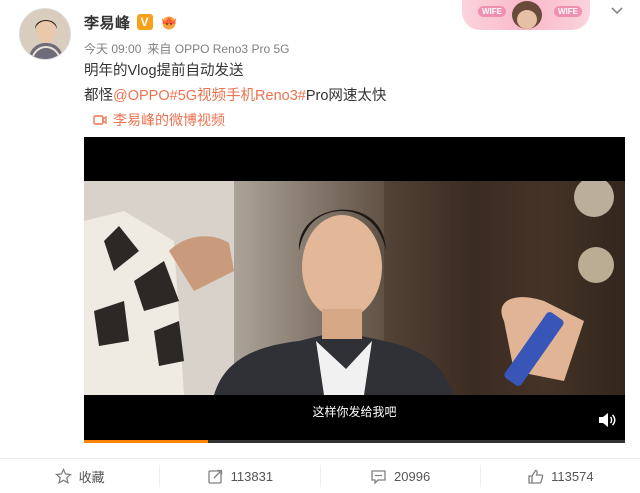 The image size is (640, 493). I want to click on chevron-down-icon, so click(617, 10).